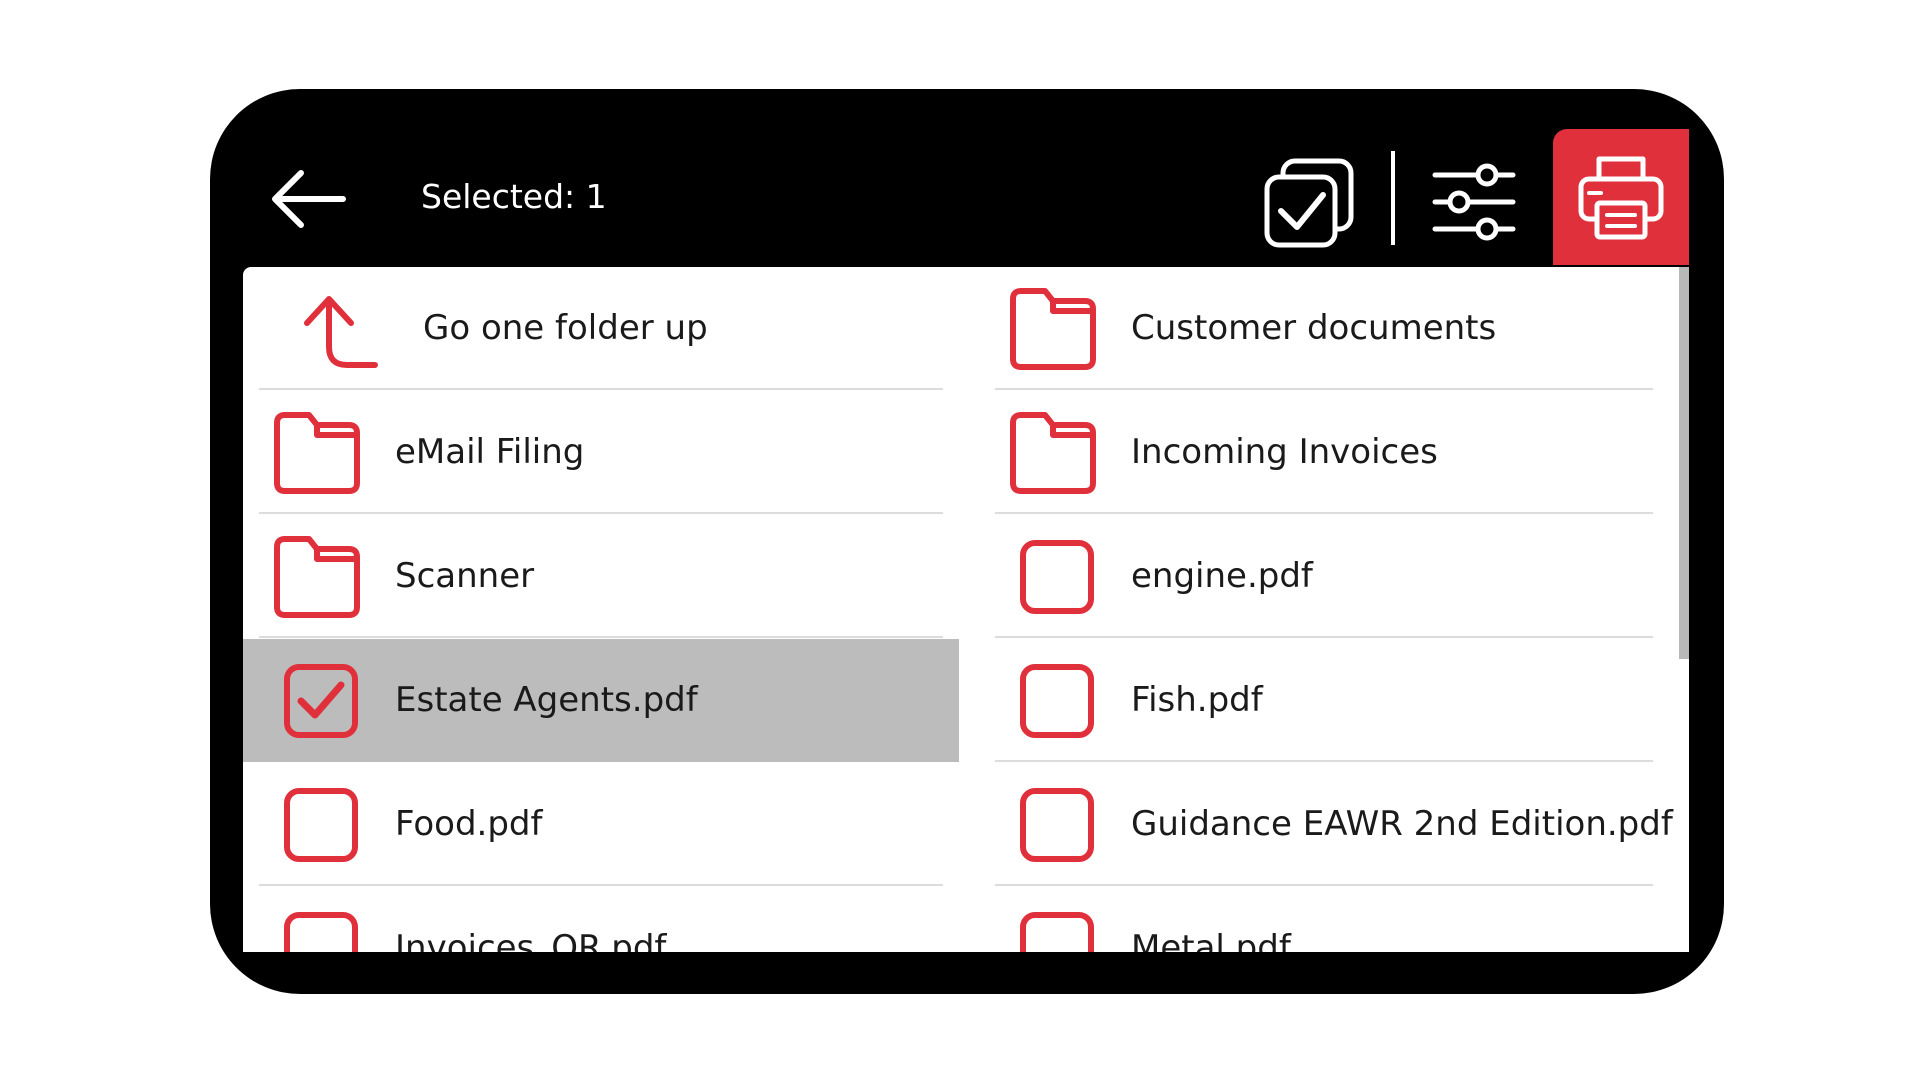  I want to click on file-row: Fish.pdf, so click(1324, 700).